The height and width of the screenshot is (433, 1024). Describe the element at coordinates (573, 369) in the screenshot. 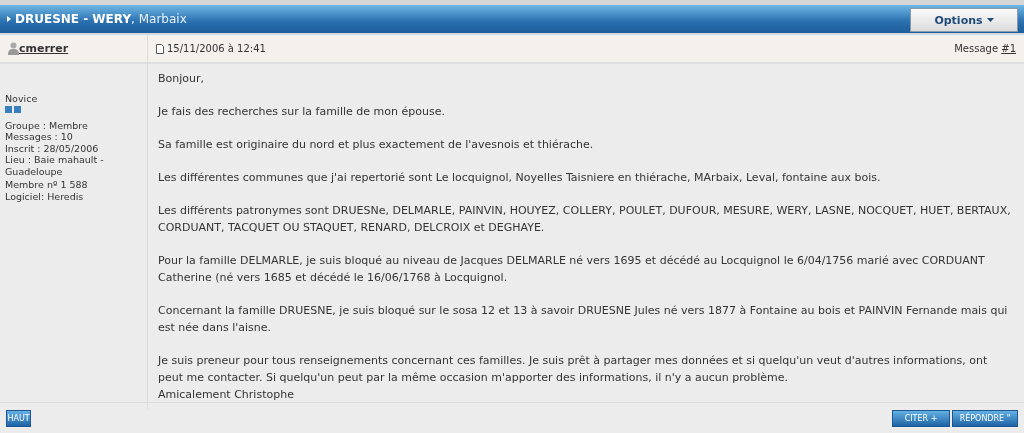

I see `message-paragraph: Je suis preneur pour tous renseignements concernant ces familles. Je suis prêt à partager mes données et si quelqu'un veut d'autres informations, ont peut me contacter. Si quelqu'un peut par la même occasion m'apporter des informations, il n'y a aucun problème.` at that location.